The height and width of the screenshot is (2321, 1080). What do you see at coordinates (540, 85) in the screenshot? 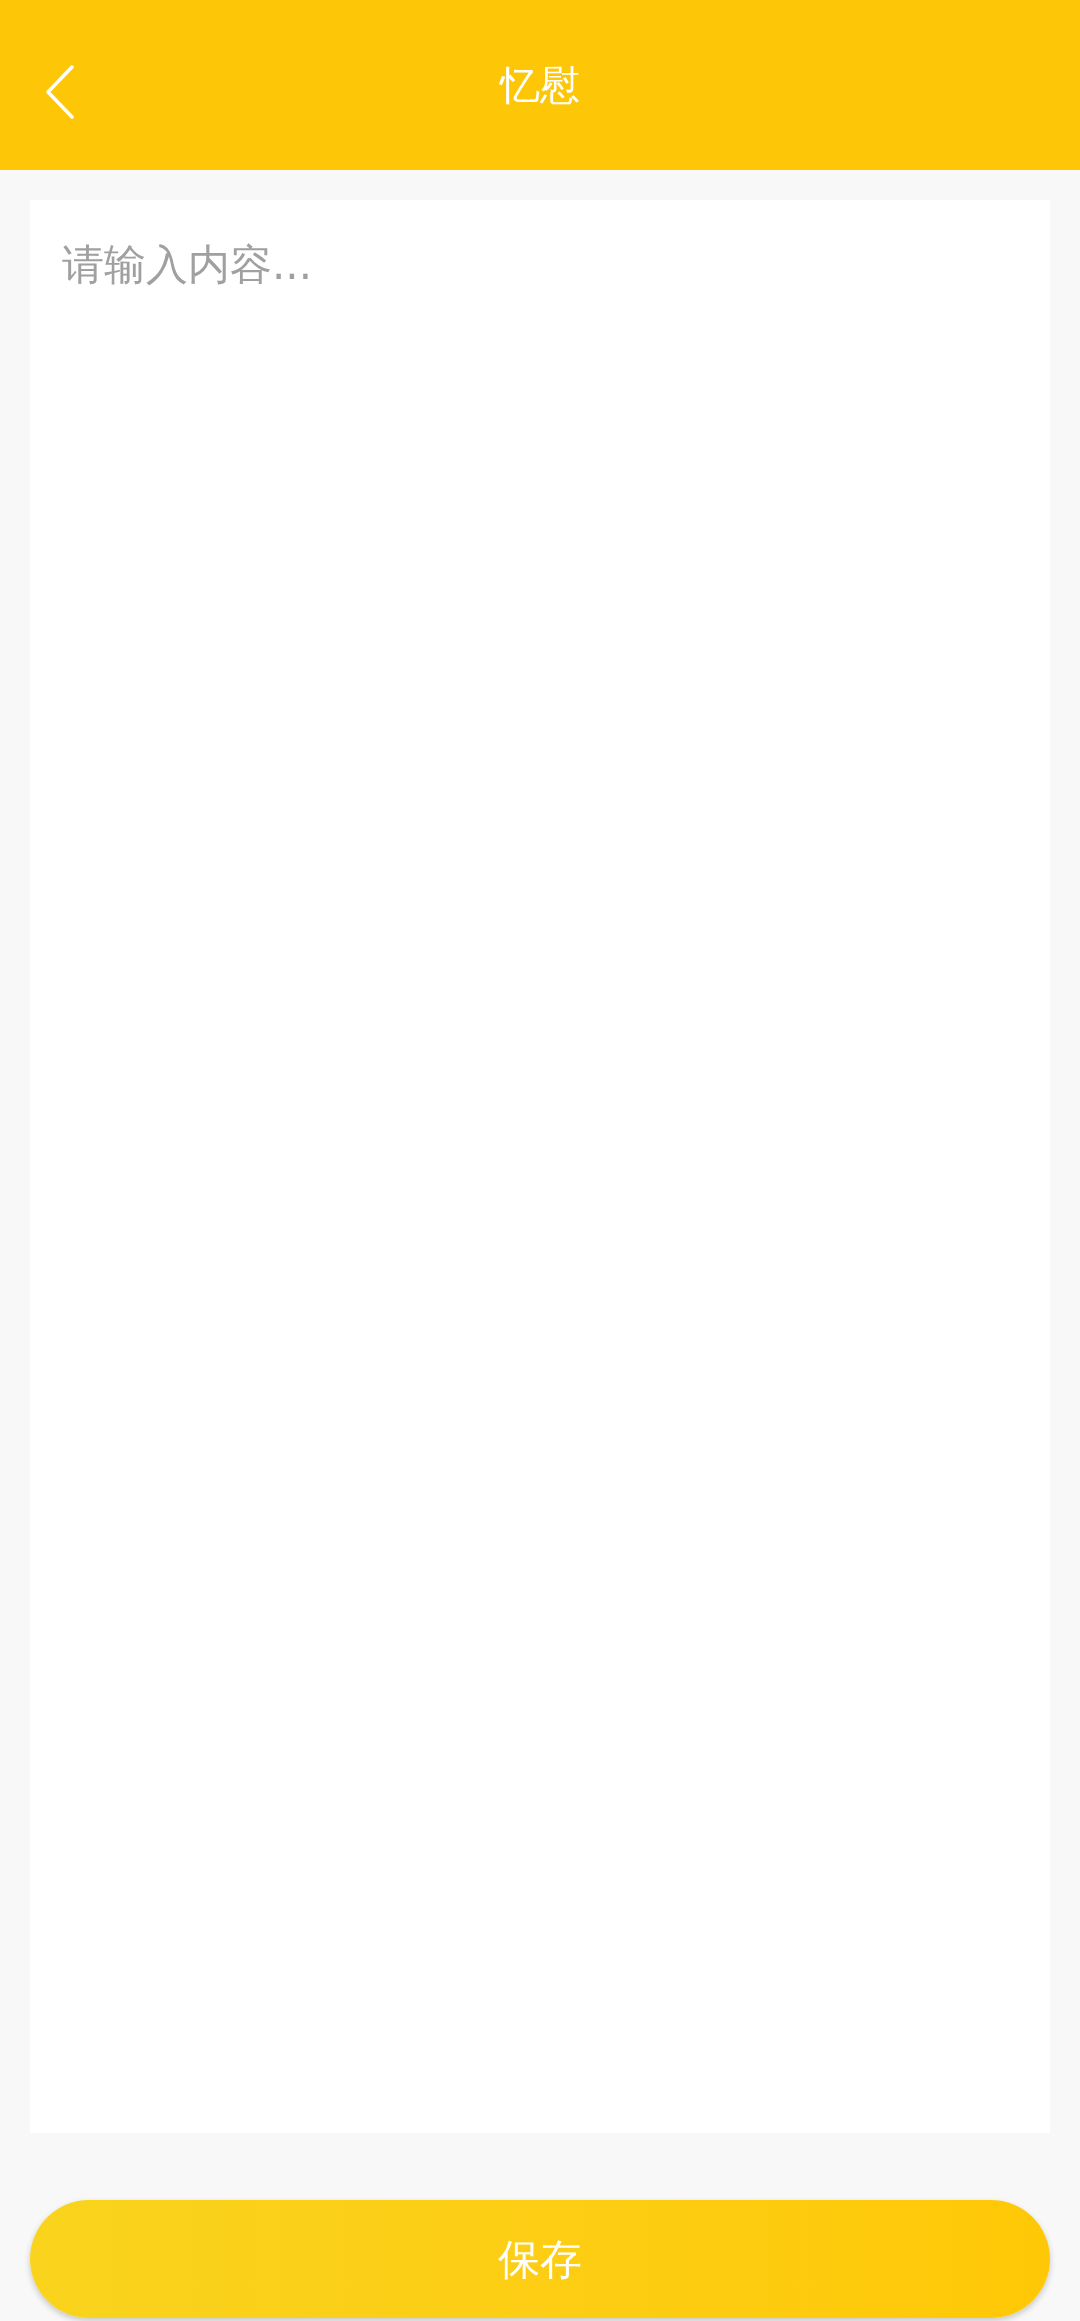
I see `page-title: 忆慰` at bounding box center [540, 85].